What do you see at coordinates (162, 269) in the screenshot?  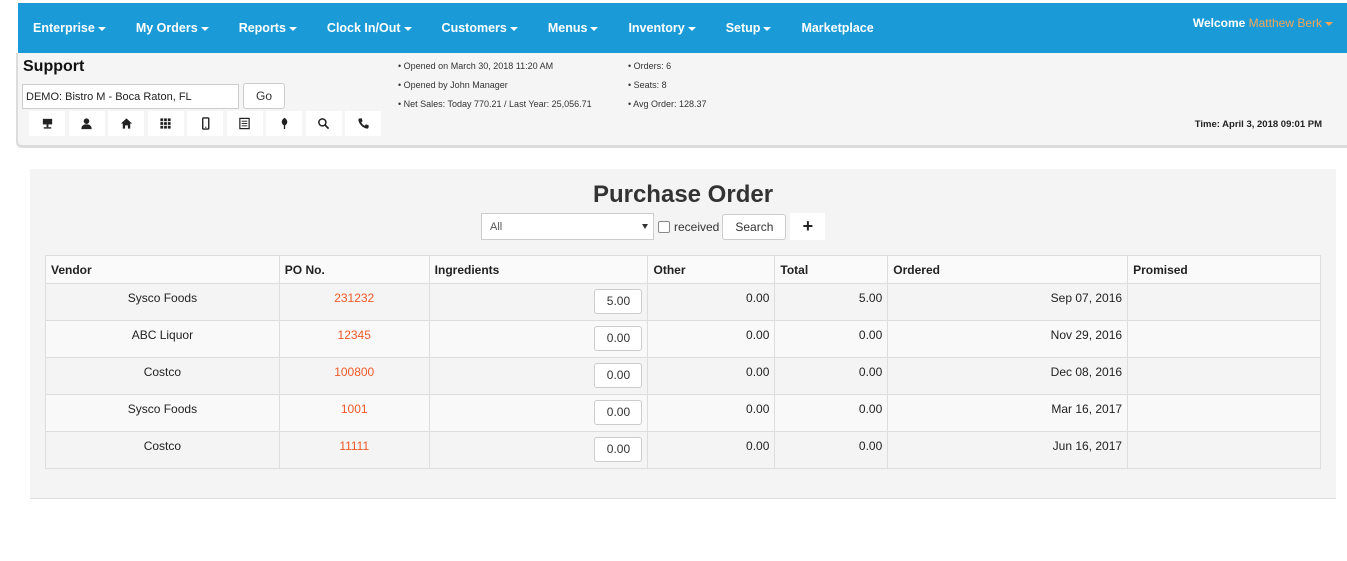 I see `col-vendor: Vendor` at bounding box center [162, 269].